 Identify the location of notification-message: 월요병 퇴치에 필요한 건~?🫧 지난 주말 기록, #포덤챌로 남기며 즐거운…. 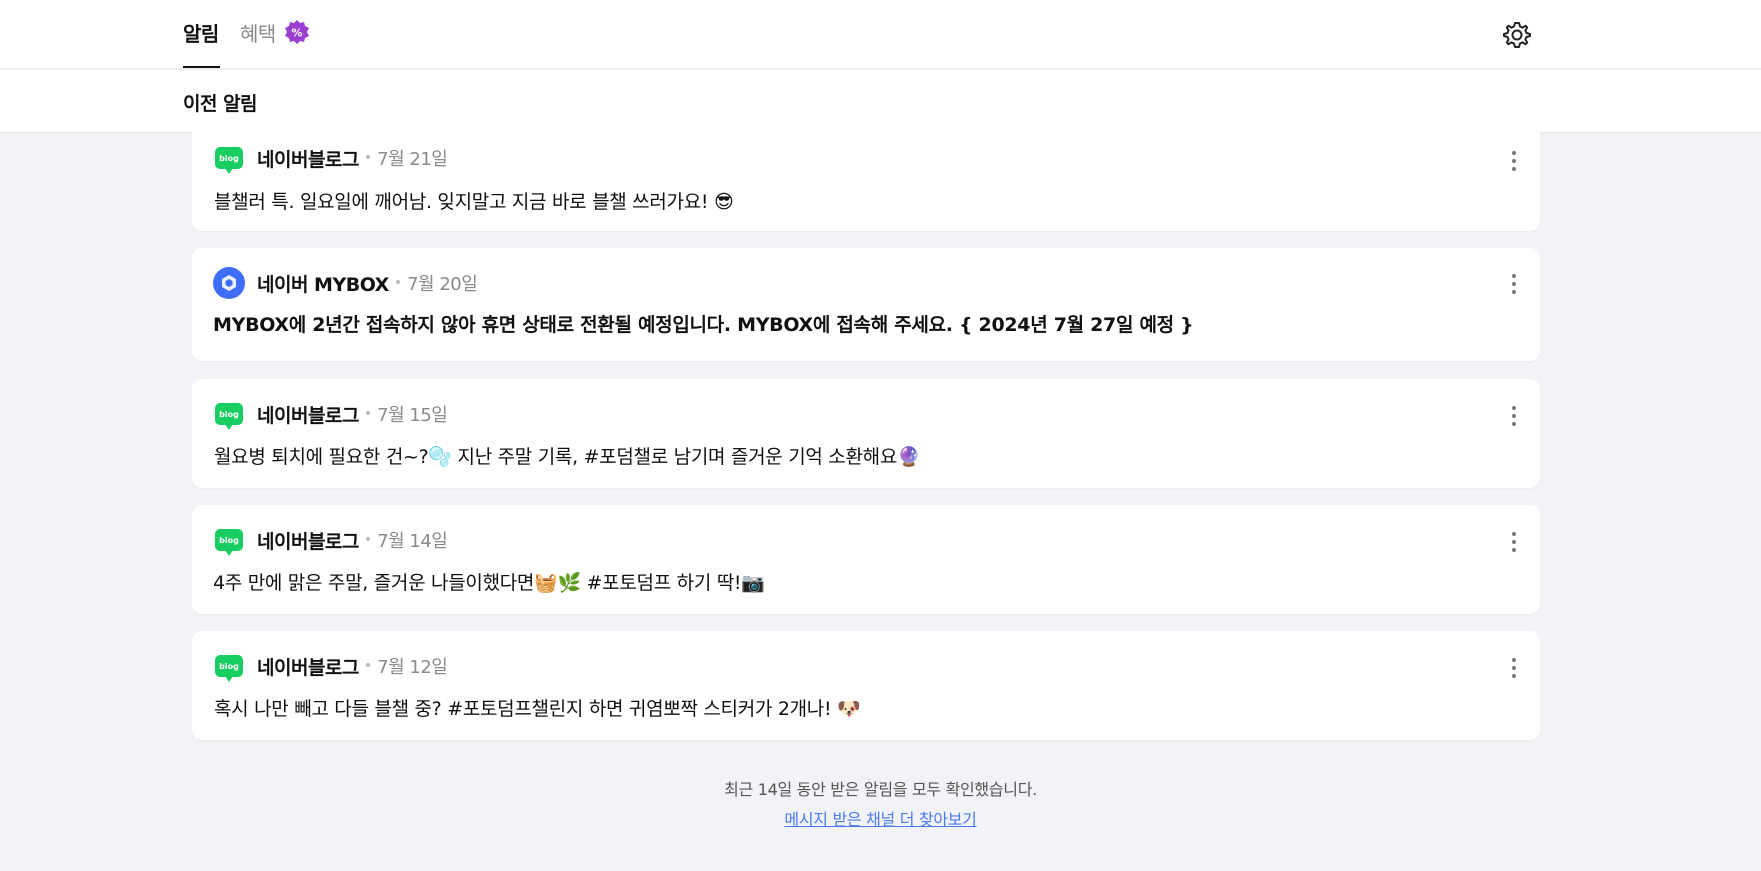
(567, 457).